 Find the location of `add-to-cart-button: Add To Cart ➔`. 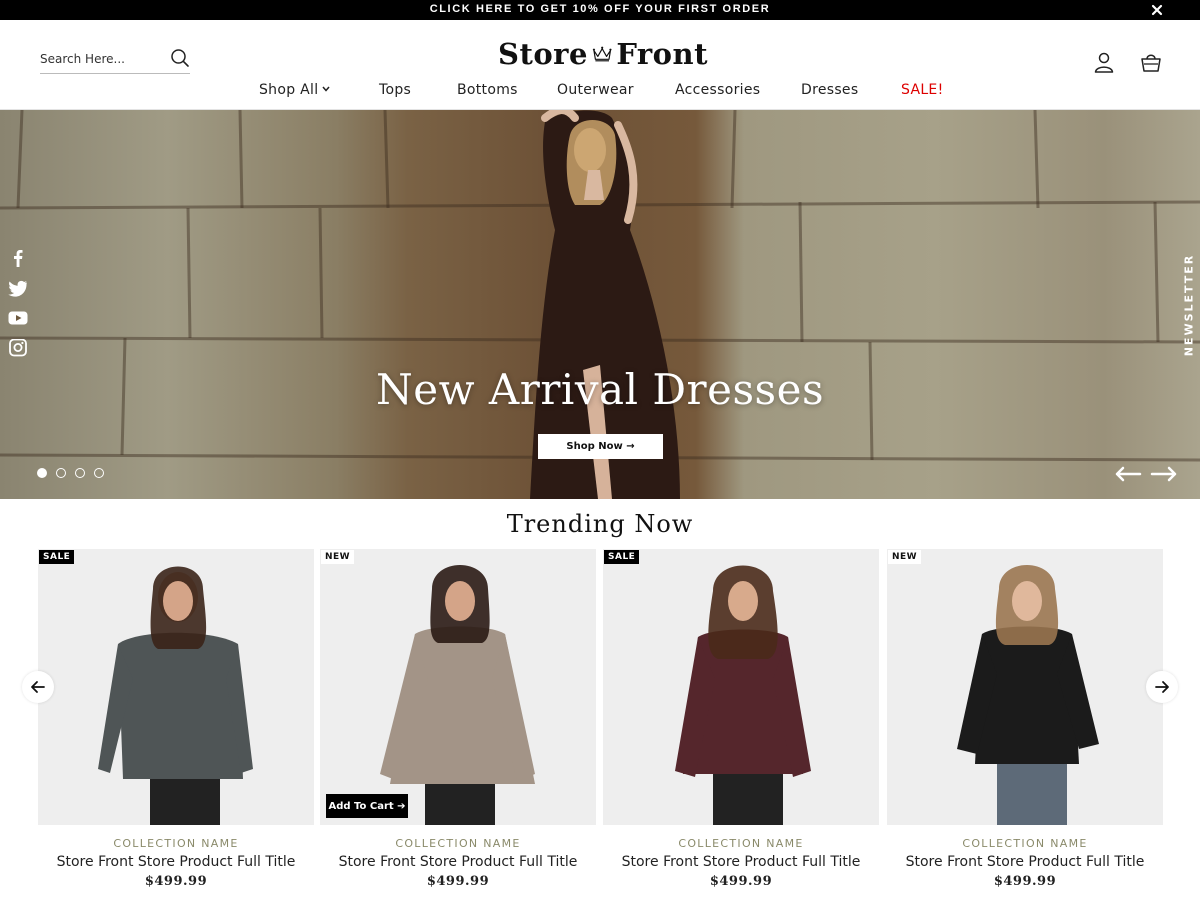

add-to-cart-button: Add To Cart ➔ is located at coordinates (367, 806).